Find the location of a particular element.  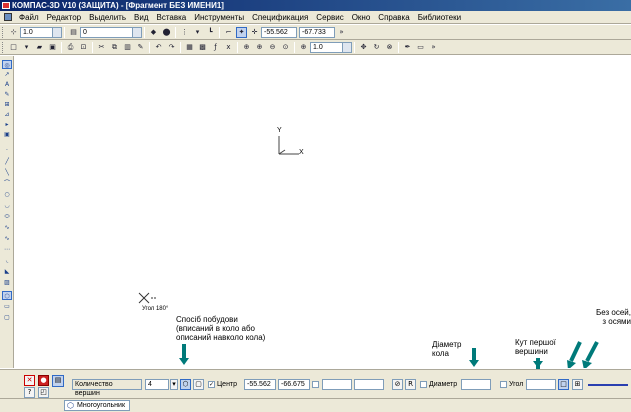

diameter-checkbox is located at coordinates (423, 384).